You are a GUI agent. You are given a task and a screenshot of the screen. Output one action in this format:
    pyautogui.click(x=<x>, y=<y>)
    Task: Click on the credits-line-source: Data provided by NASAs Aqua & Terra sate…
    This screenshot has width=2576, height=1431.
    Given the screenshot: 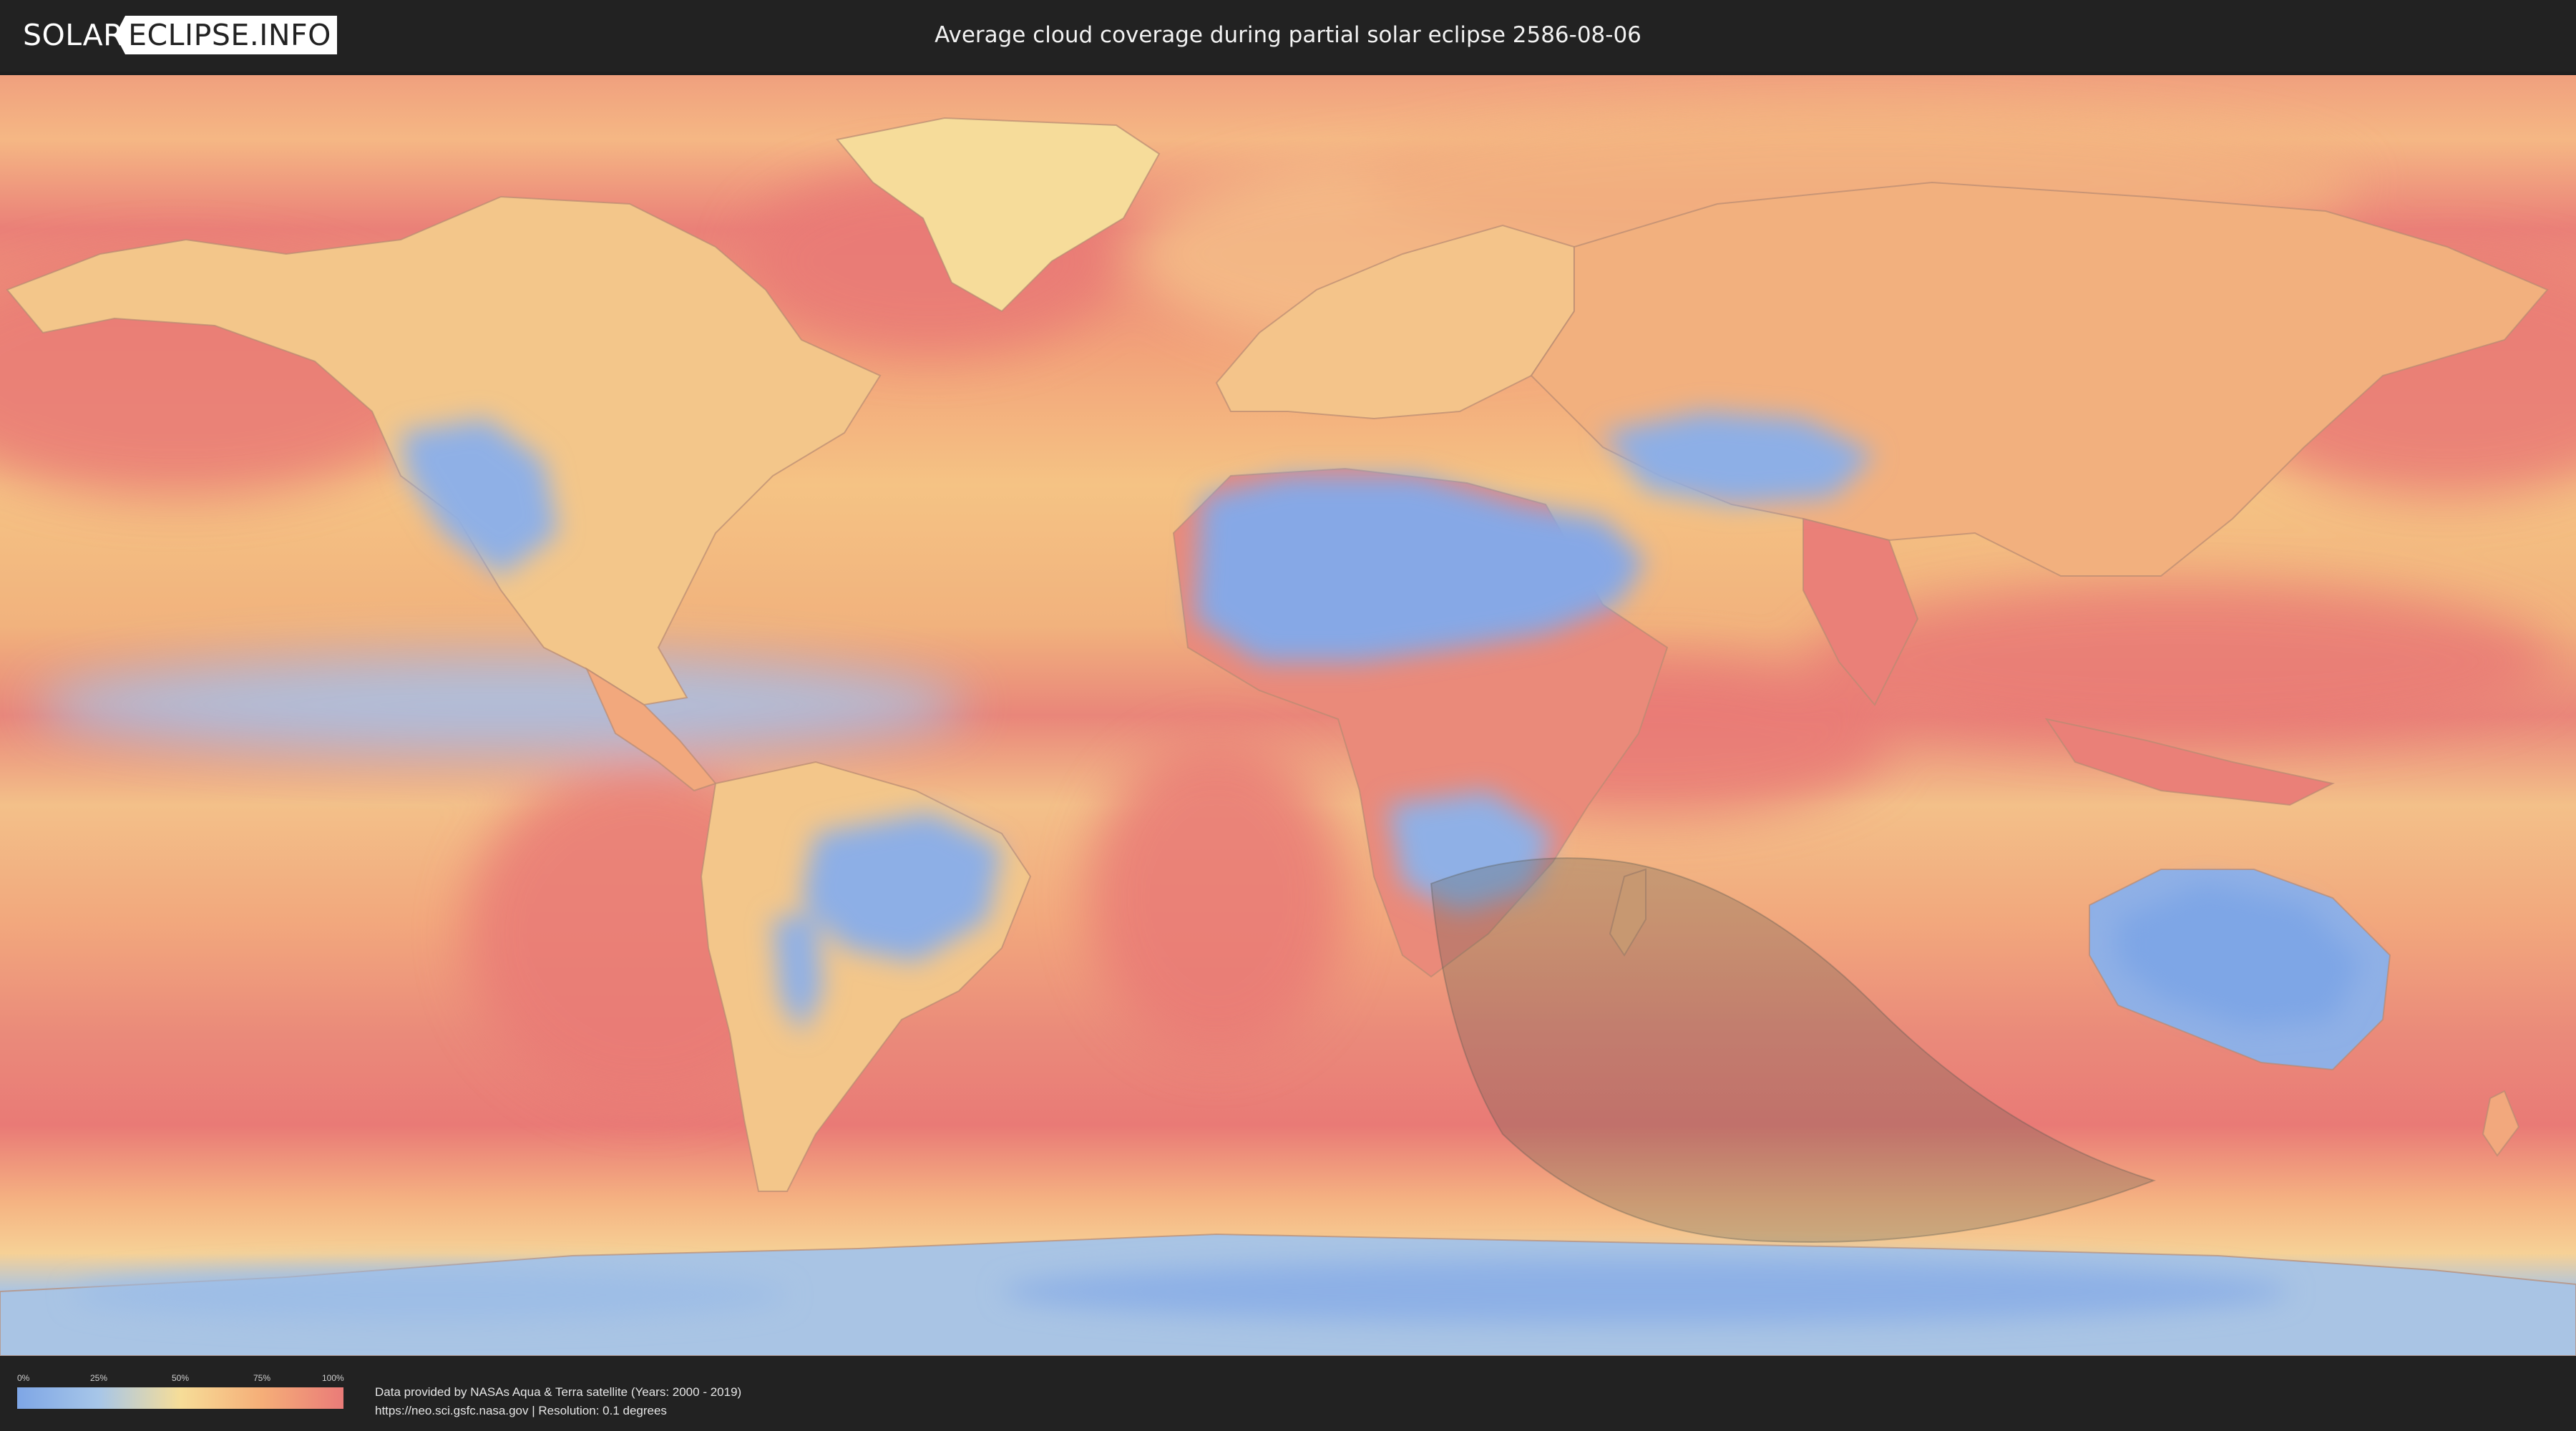 What is the action you would take?
    pyautogui.click(x=558, y=1392)
    